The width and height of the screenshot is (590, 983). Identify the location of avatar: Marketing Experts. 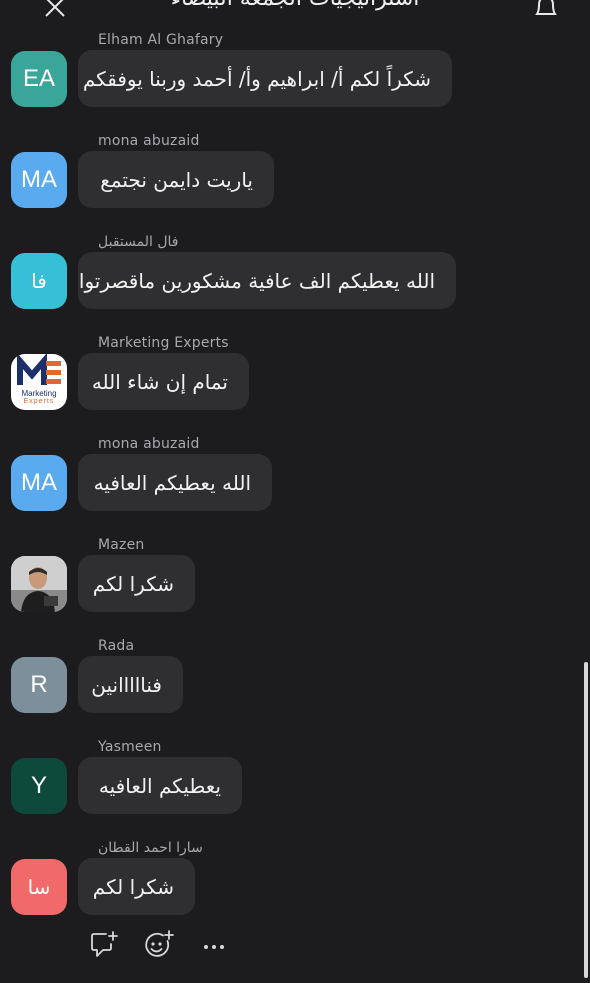
(39, 382).